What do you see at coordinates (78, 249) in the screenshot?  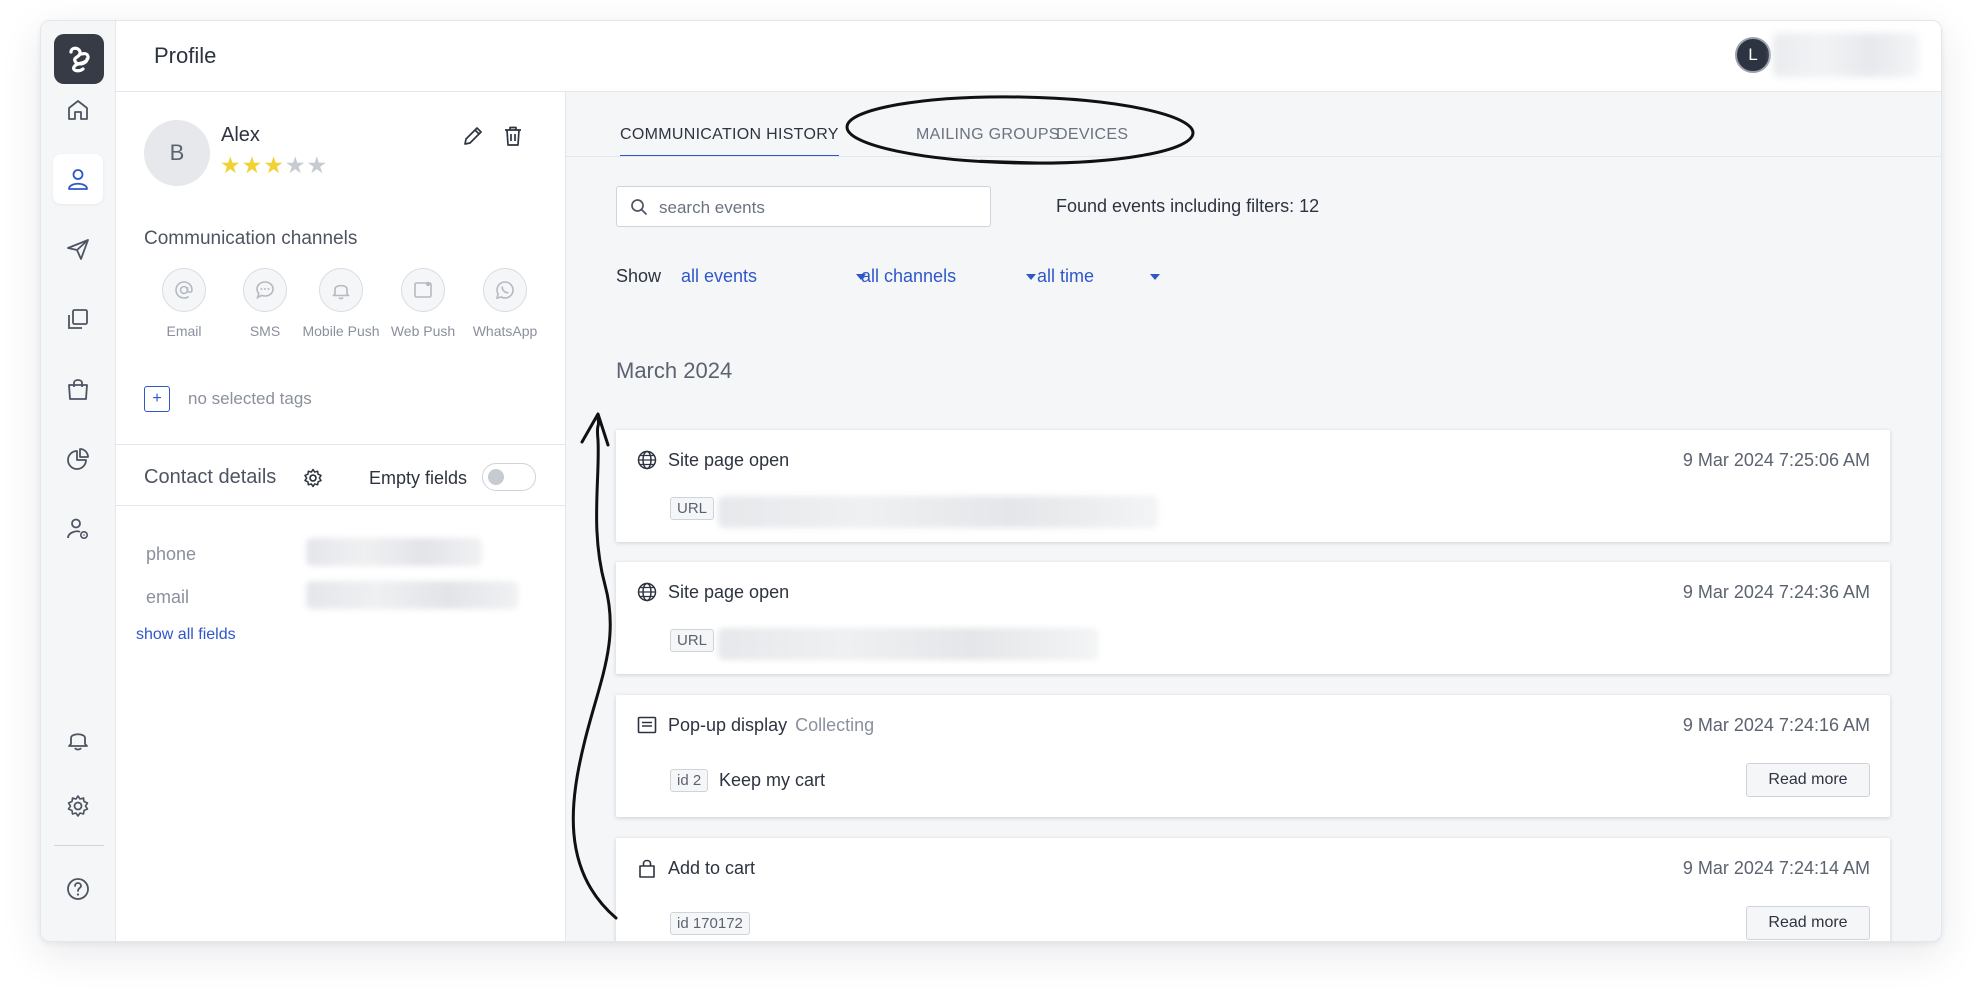 I see `nav-campaigns` at bounding box center [78, 249].